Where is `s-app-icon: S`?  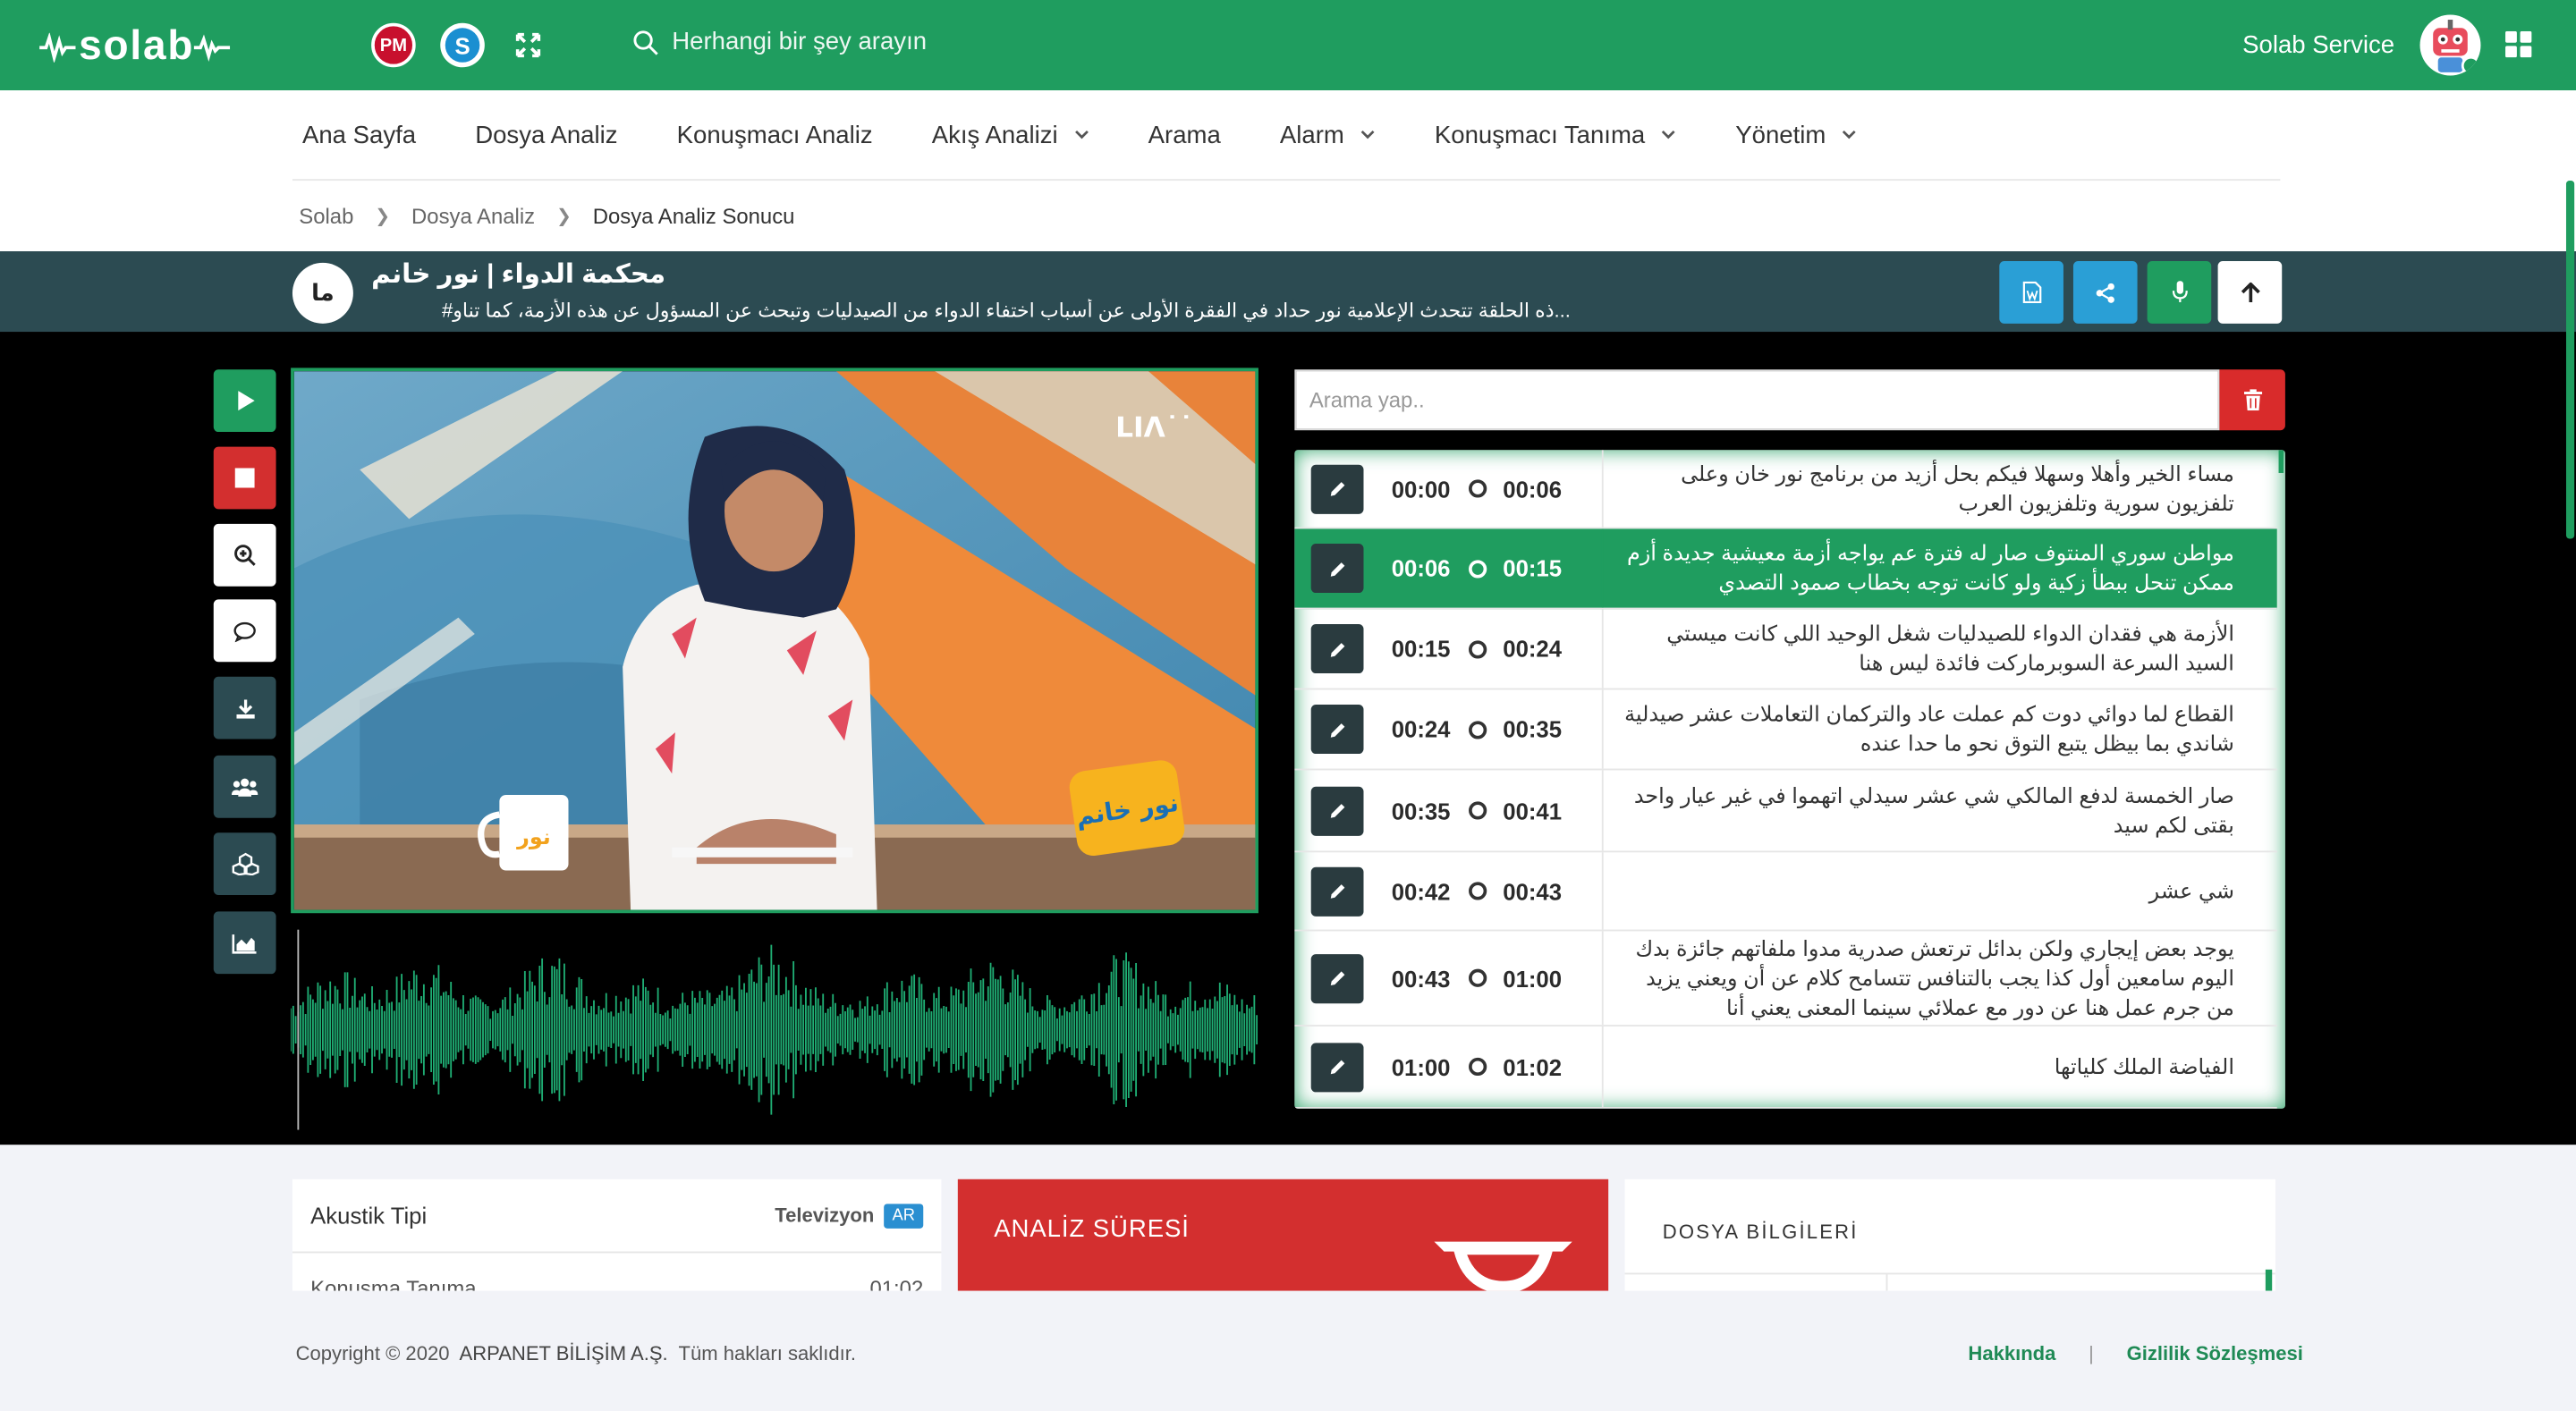
s-app-icon: S is located at coordinates (462, 45).